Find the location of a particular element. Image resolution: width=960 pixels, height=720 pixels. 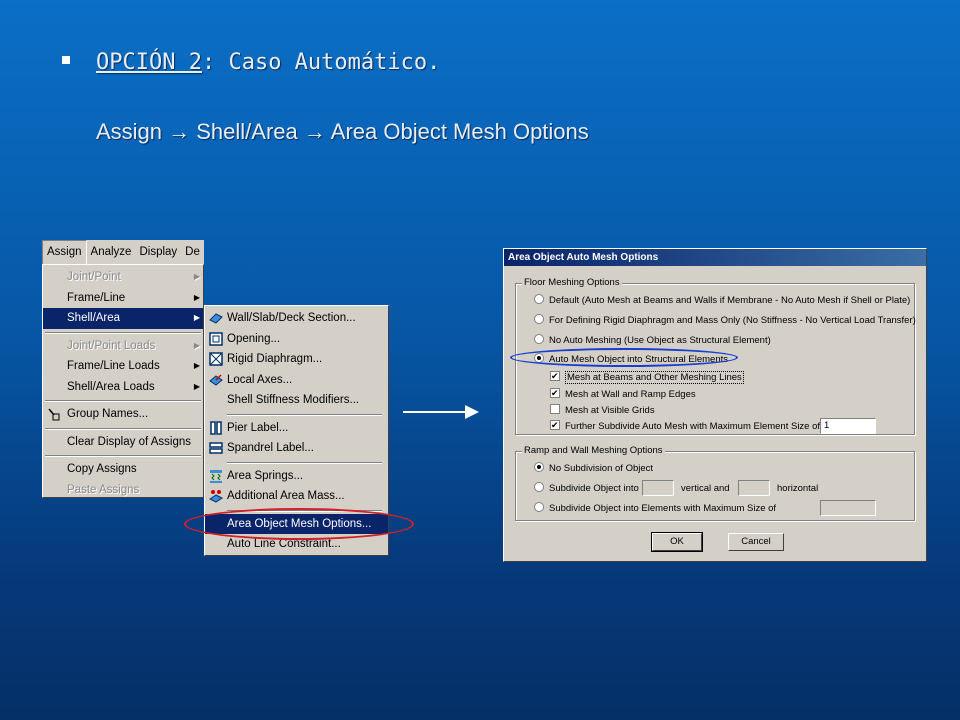

menu-item-shell-area-loads: Shell/Area Loads ▶ is located at coordinates (123, 387).